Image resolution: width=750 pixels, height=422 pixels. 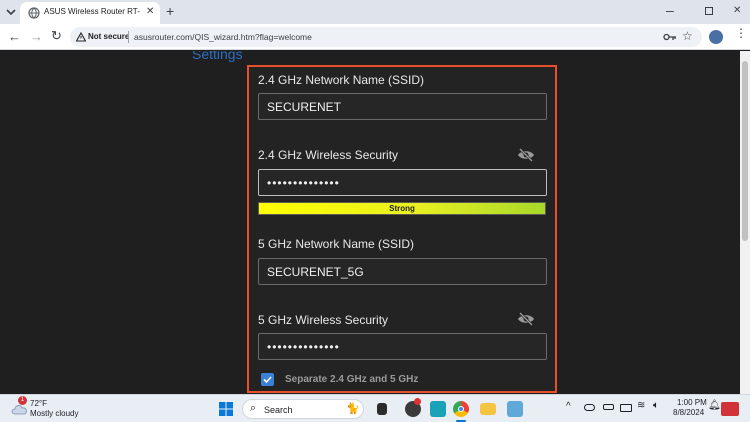 What do you see at coordinates (716, 37) in the screenshot?
I see `profile-avatar` at bounding box center [716, 37].